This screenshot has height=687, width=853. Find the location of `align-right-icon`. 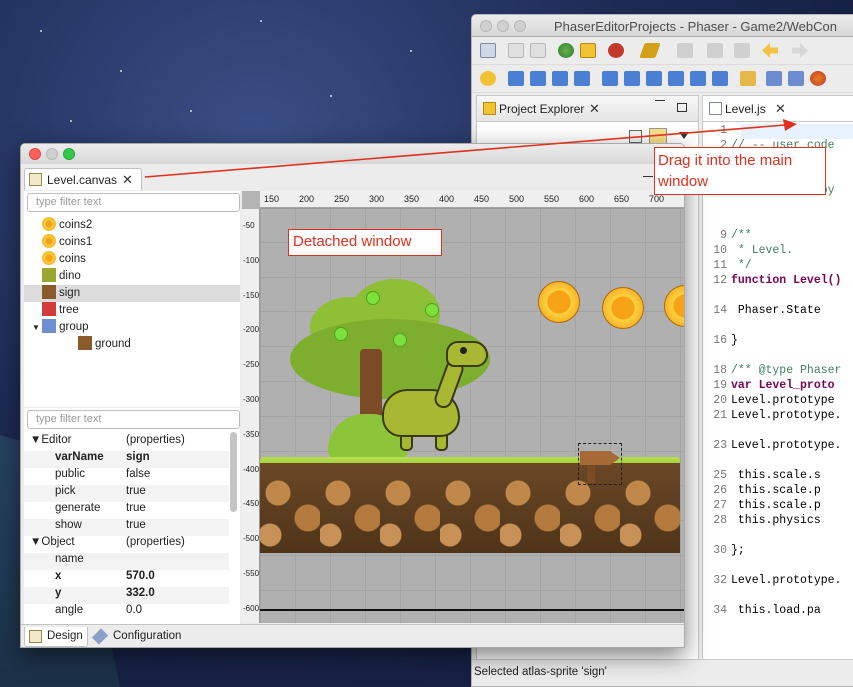

align-right-icon is located at coordinates (654, 78).